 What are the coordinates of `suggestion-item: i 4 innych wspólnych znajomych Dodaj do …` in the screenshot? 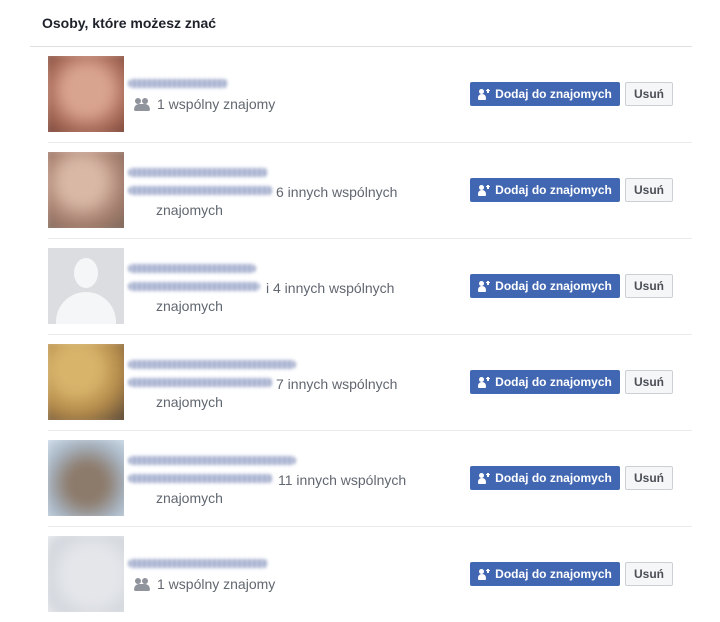 It's located at (370, 286).